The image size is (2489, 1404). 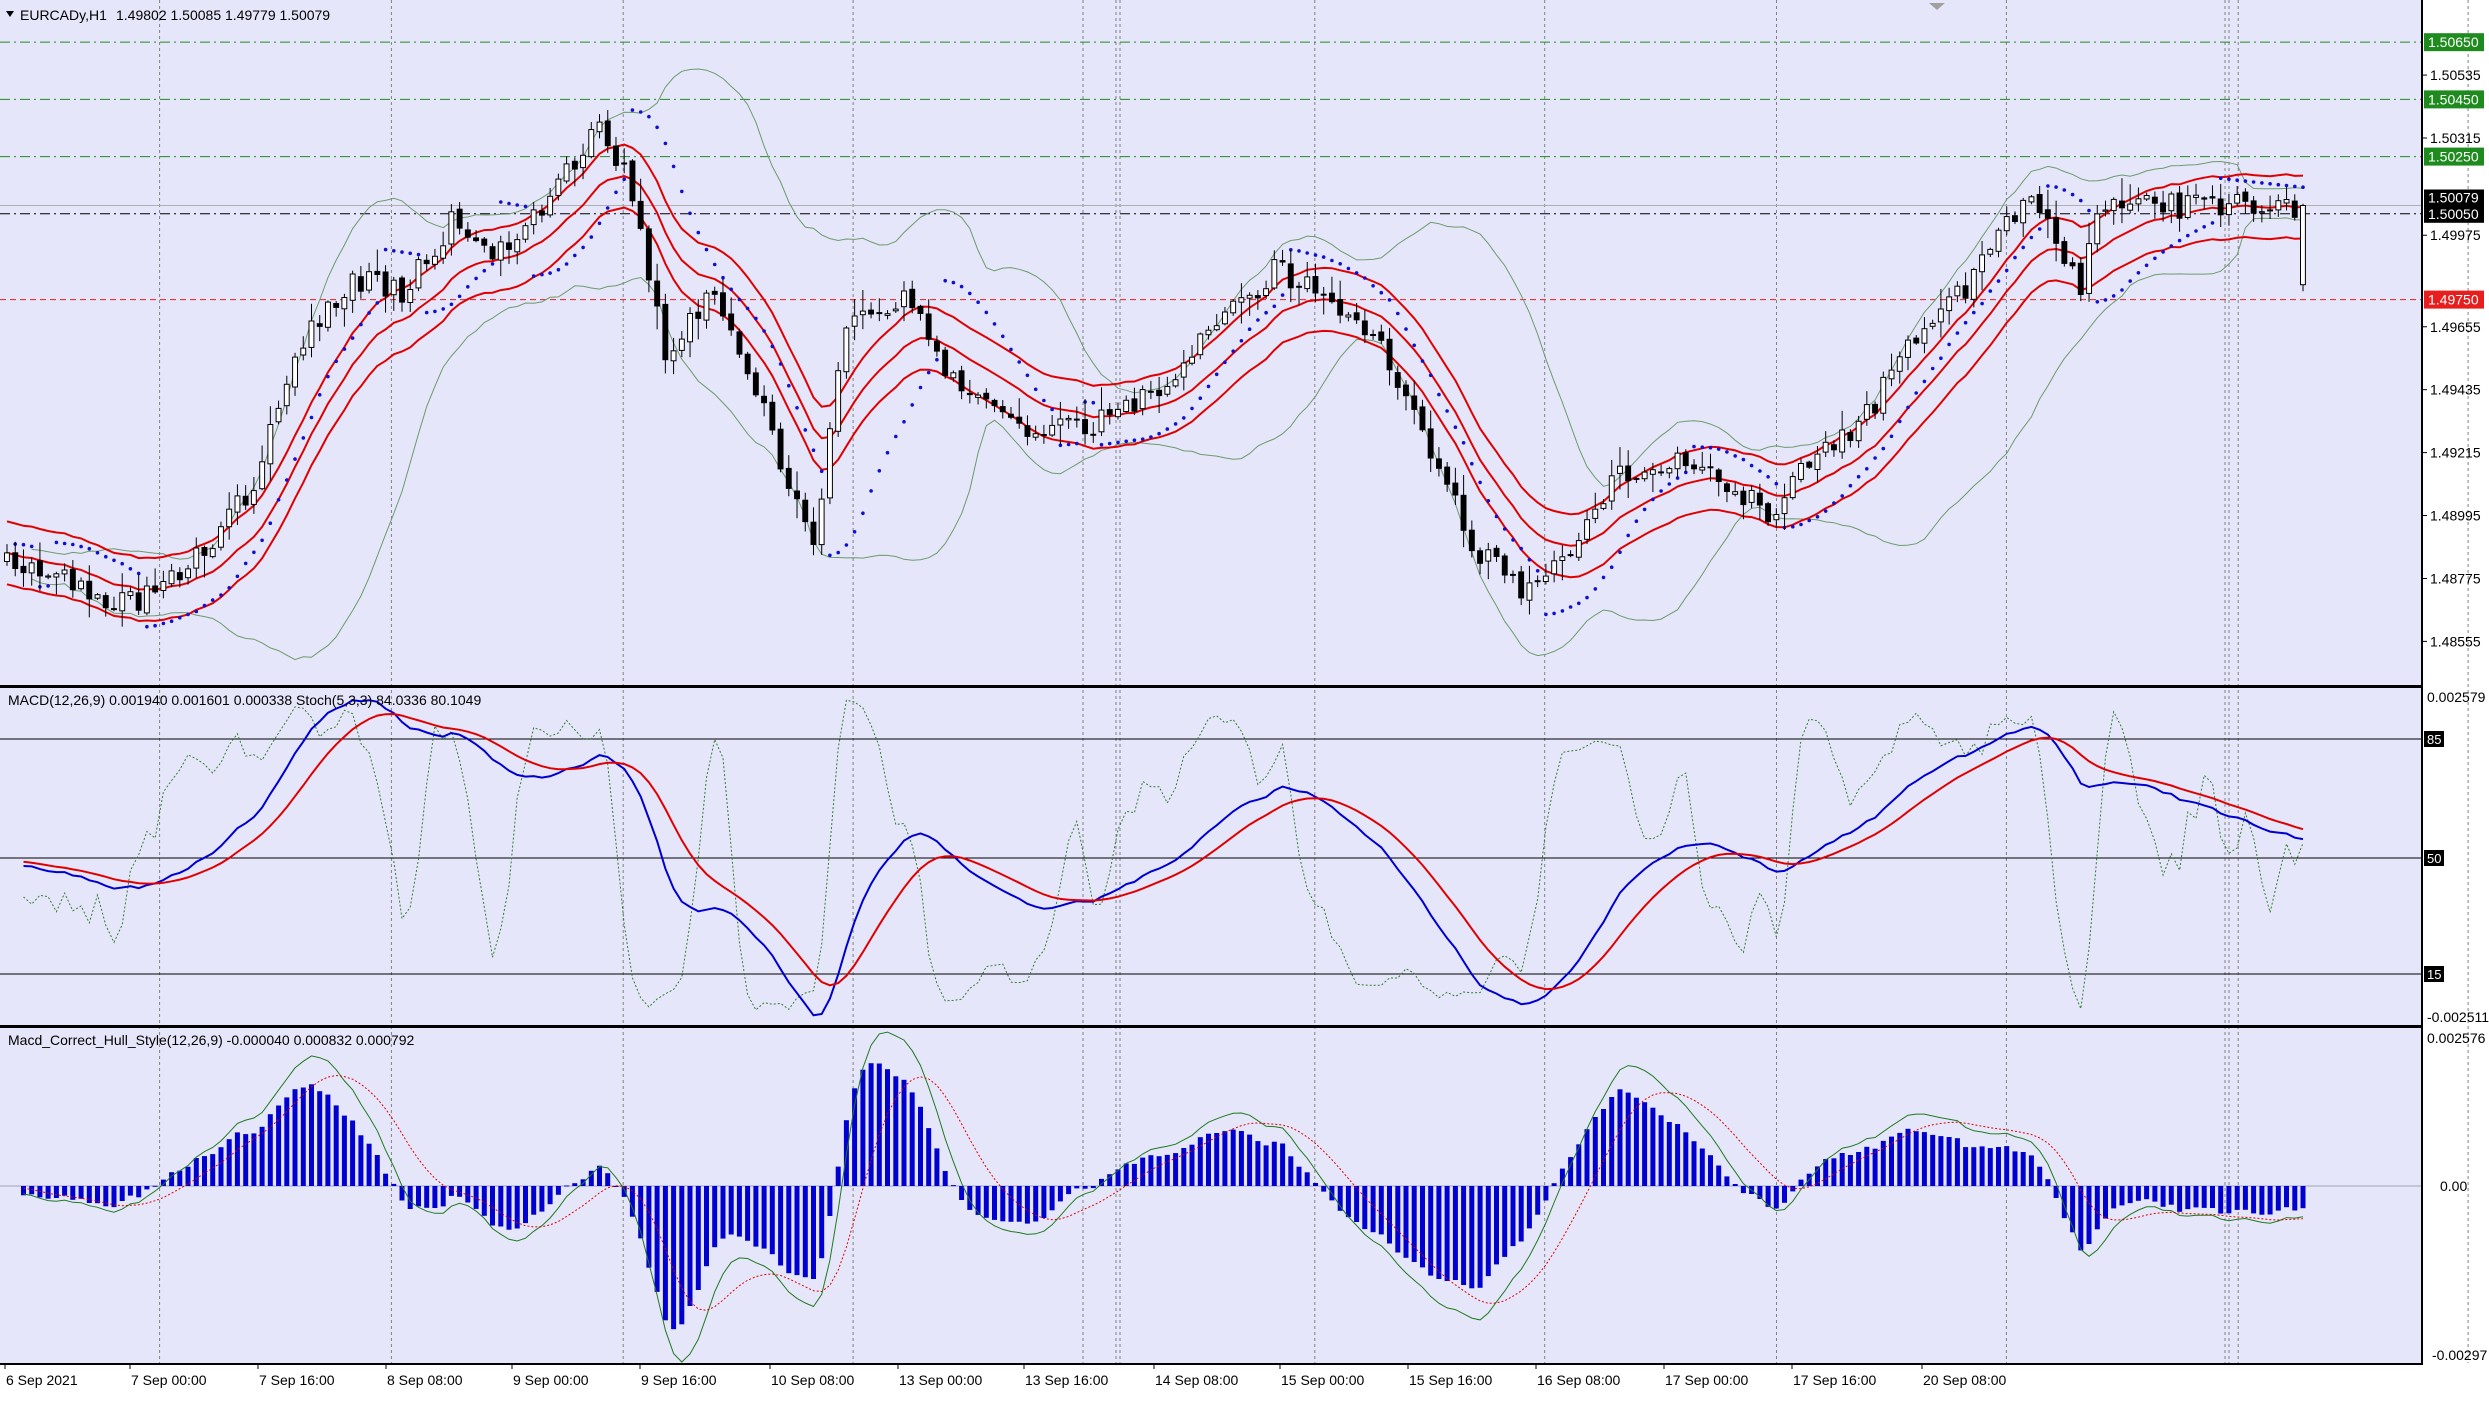 I want to click on hull-scale-top: 0.002576, so click(x=2456, y=1038).